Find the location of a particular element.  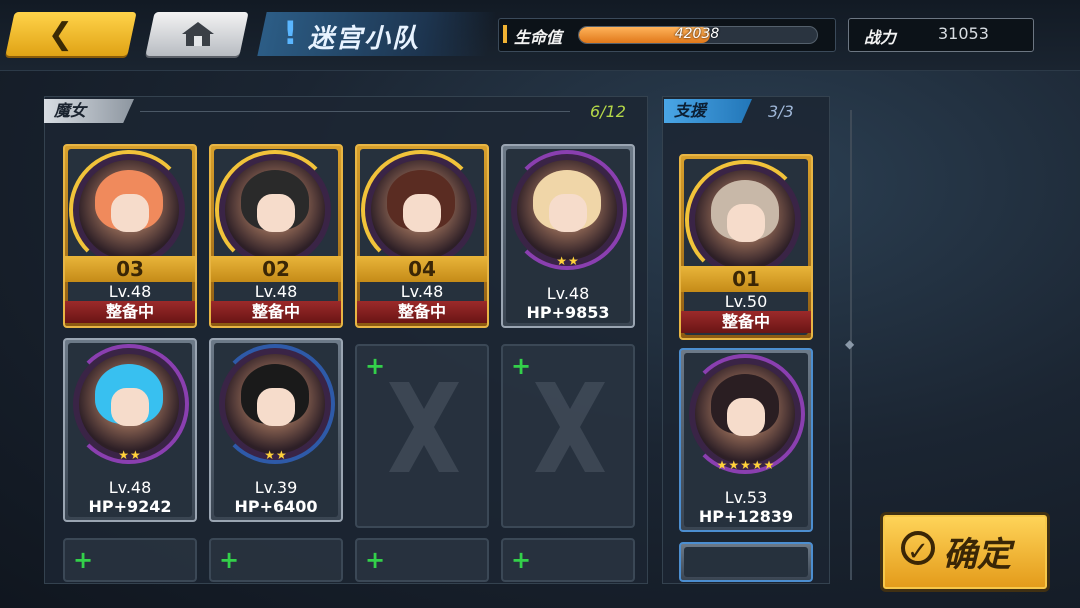

witch-card: 03 Lv.48 整备中 is located at coordinates (130, 236).